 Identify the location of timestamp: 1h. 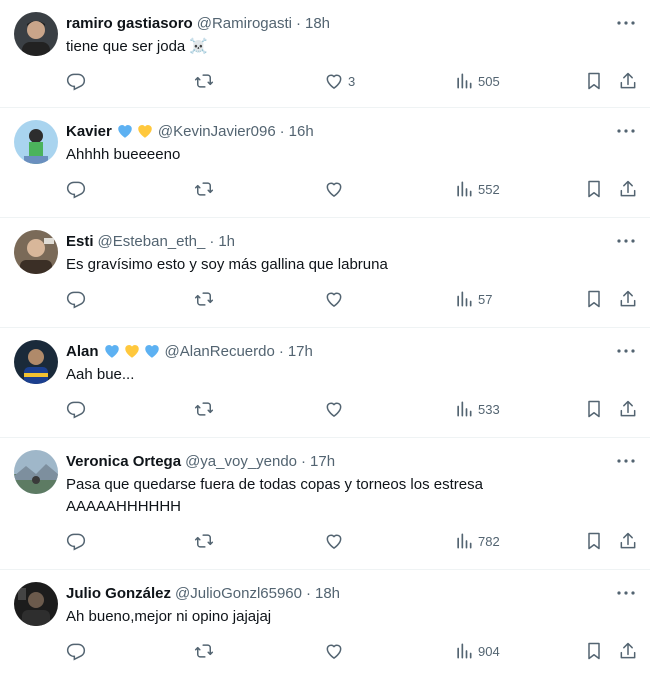
(226, 241).